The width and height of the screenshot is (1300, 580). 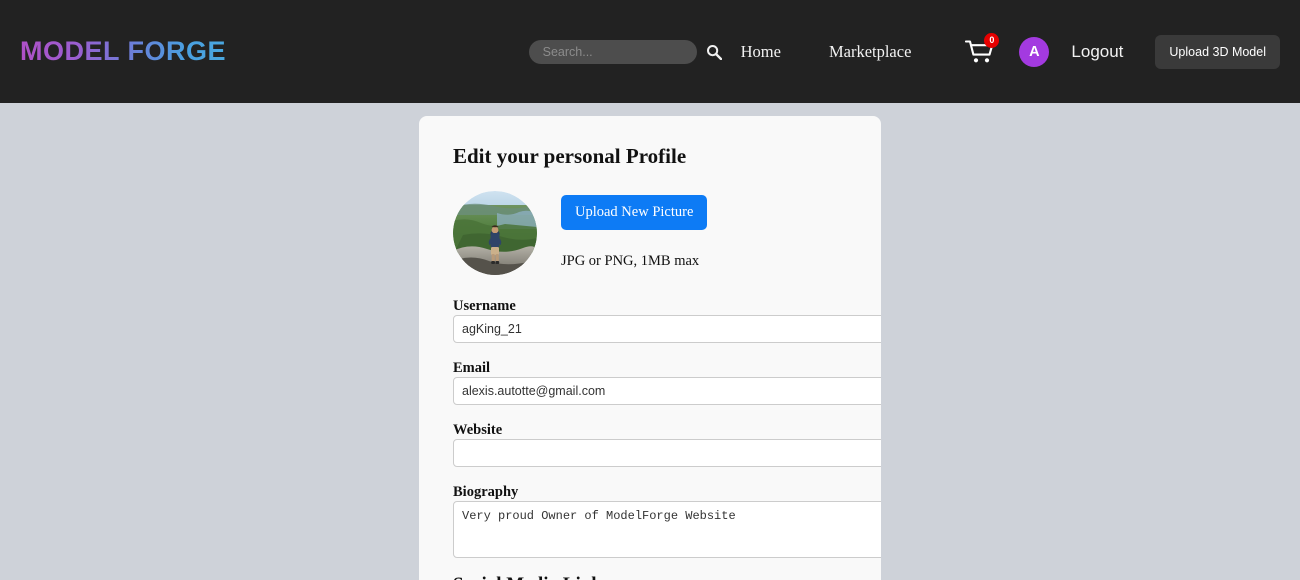 I want to click on email-input, so click(x=667, y=391).